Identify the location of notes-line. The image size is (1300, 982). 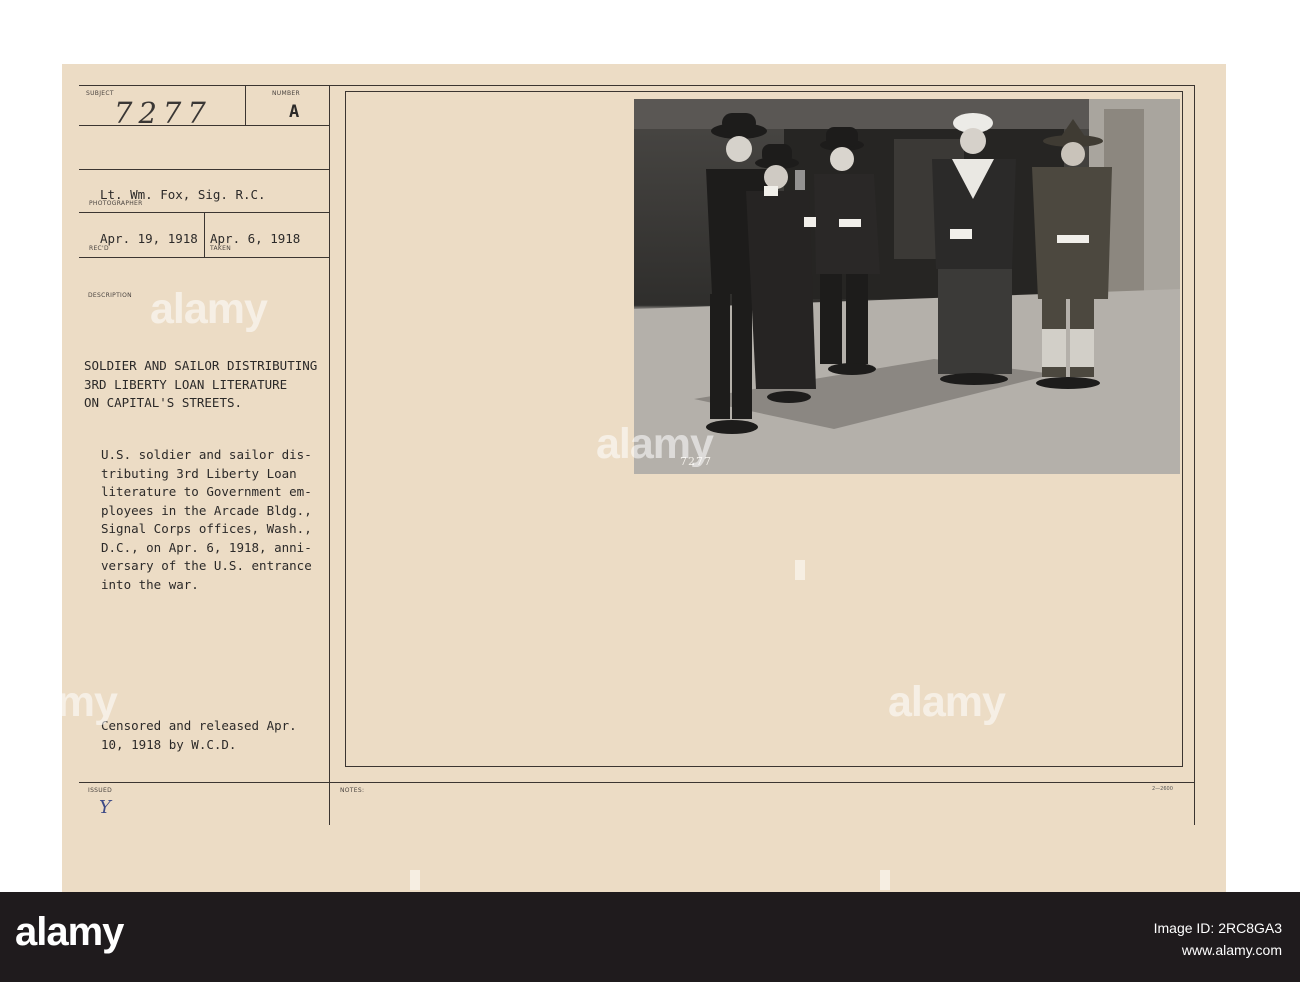
(636, 782).